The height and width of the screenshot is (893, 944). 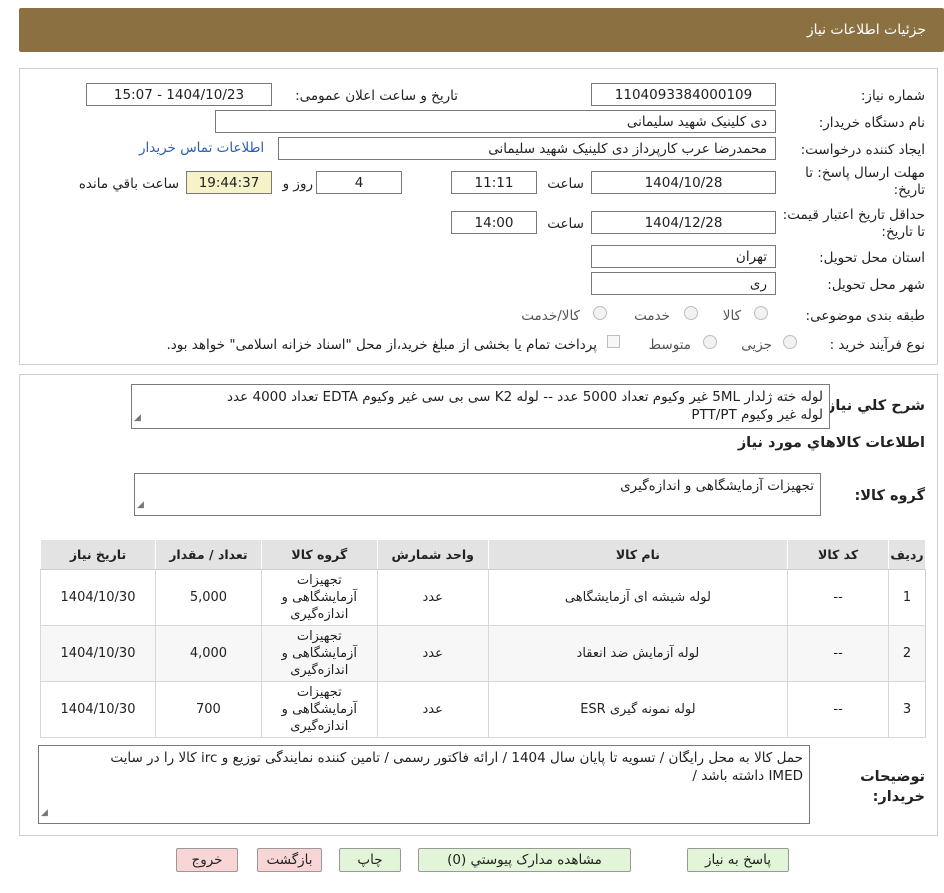 I want to click on announce-label: تاریخ و ساعت اعلان عمومی:, so click(x=376, y=96).